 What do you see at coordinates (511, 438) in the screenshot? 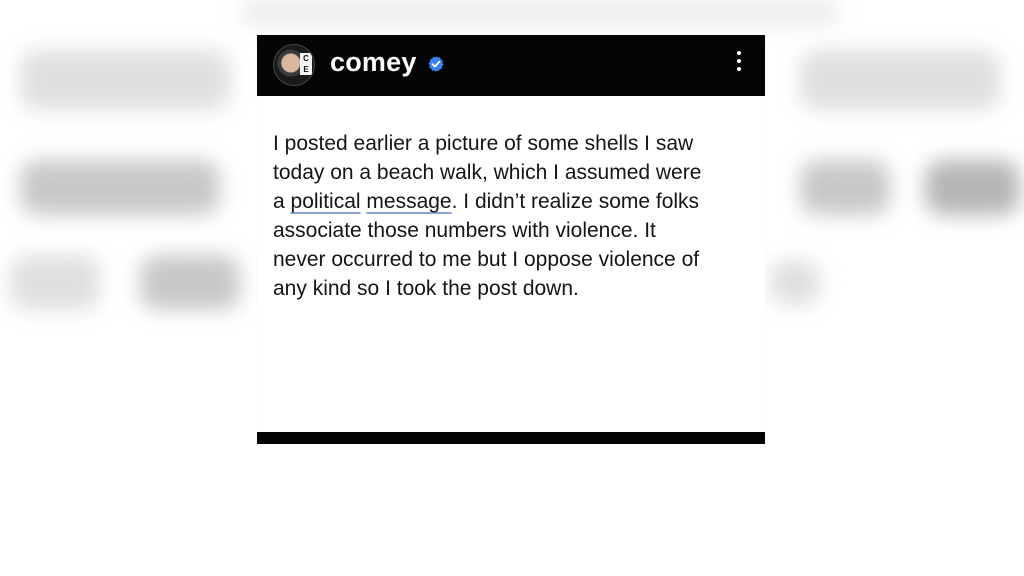
I see `post-footer-bar` at bounding box center [511, 438].